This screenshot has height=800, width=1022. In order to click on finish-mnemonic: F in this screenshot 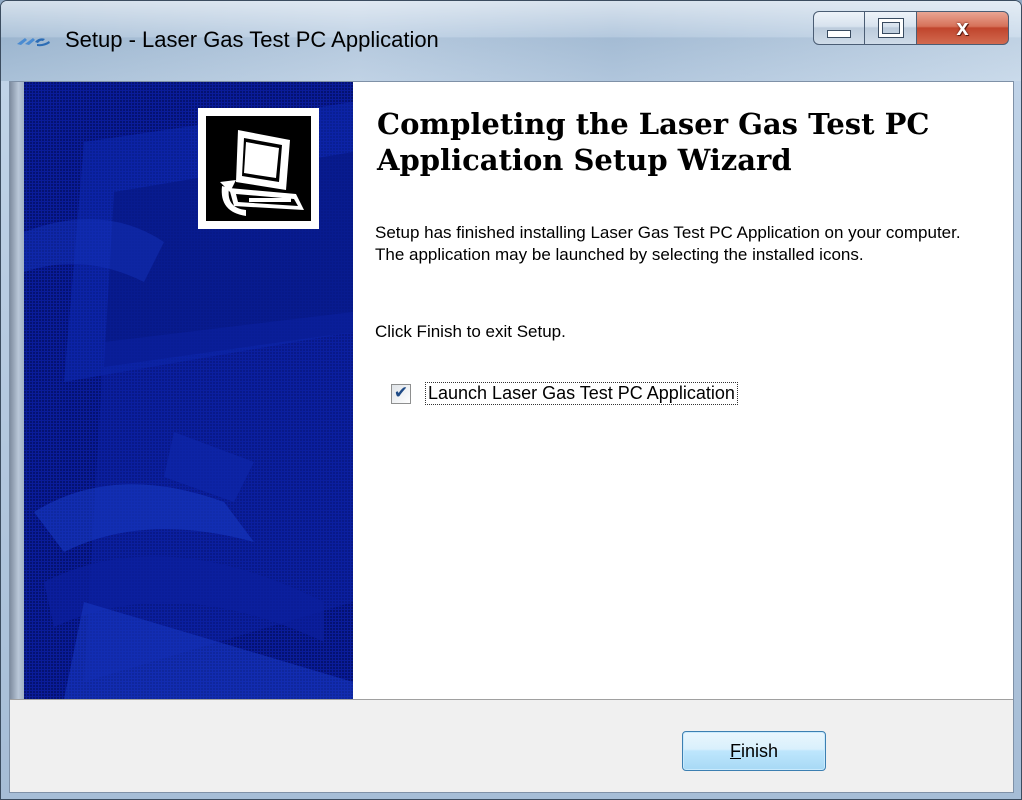, I will do `click(735, 750)`.